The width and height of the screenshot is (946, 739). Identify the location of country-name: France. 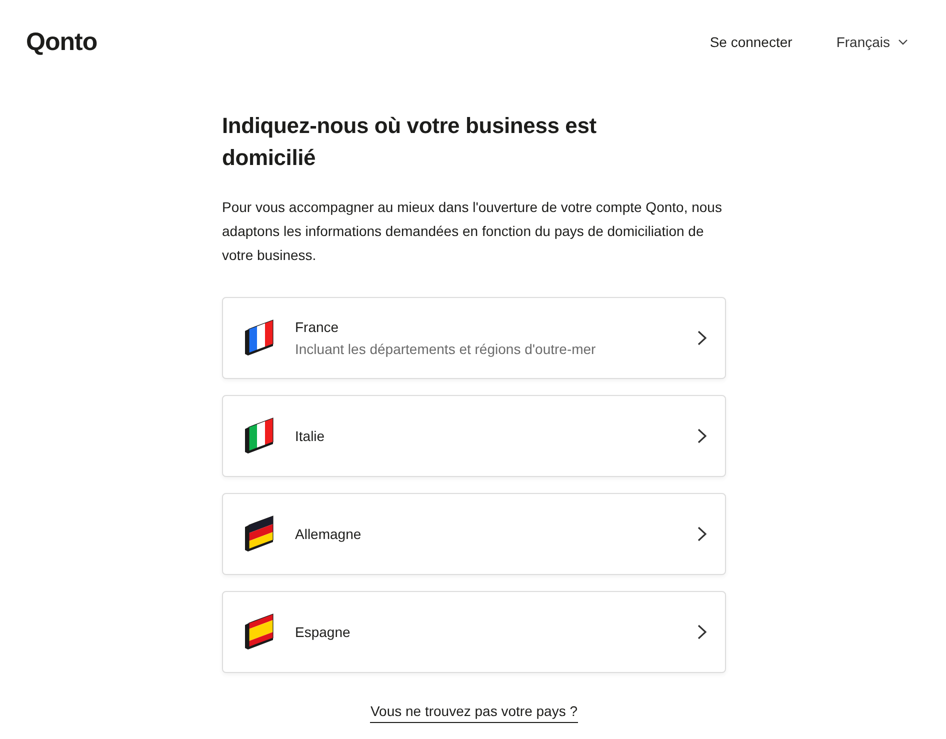
(317, 327).